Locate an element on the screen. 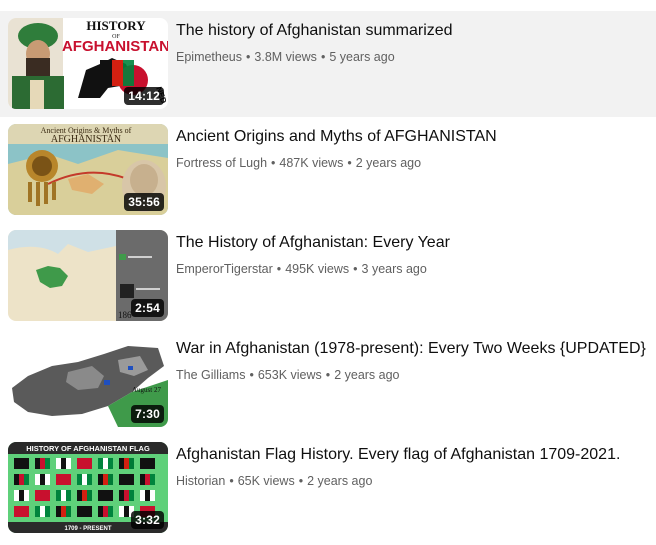 The height and width of the screenshot is (545, 656). thumbnail-text: AFGHANISTAN is located at coordinates (86, 139).